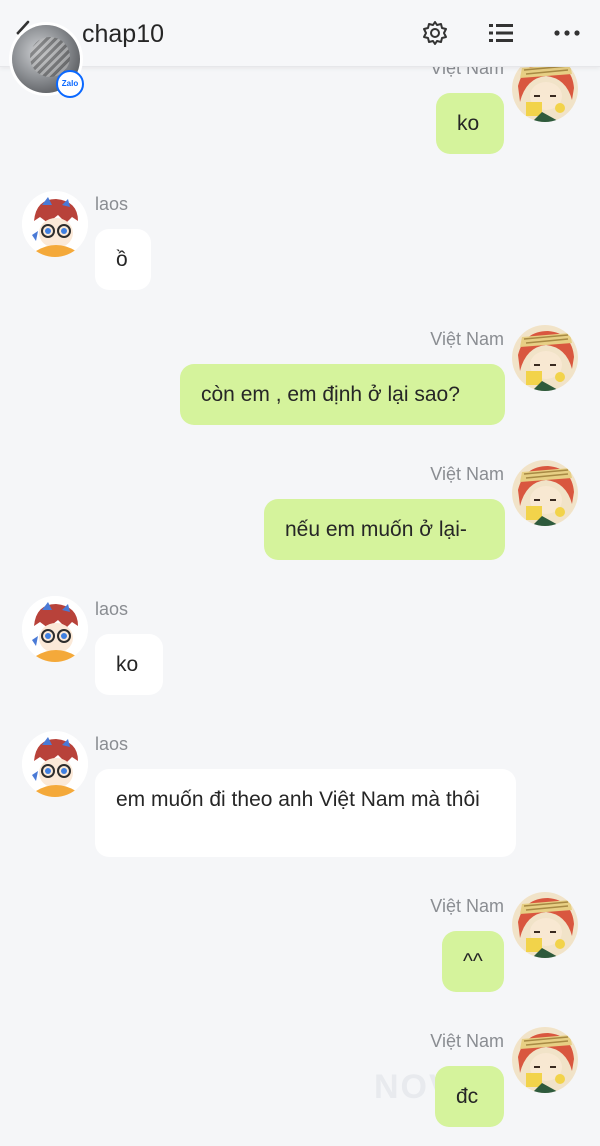 The image size is (600, 1146). What do you see at coordinates (435, 33) in the screenshot?
I see `settings-gear-icon` at bounding box center [435, 33].